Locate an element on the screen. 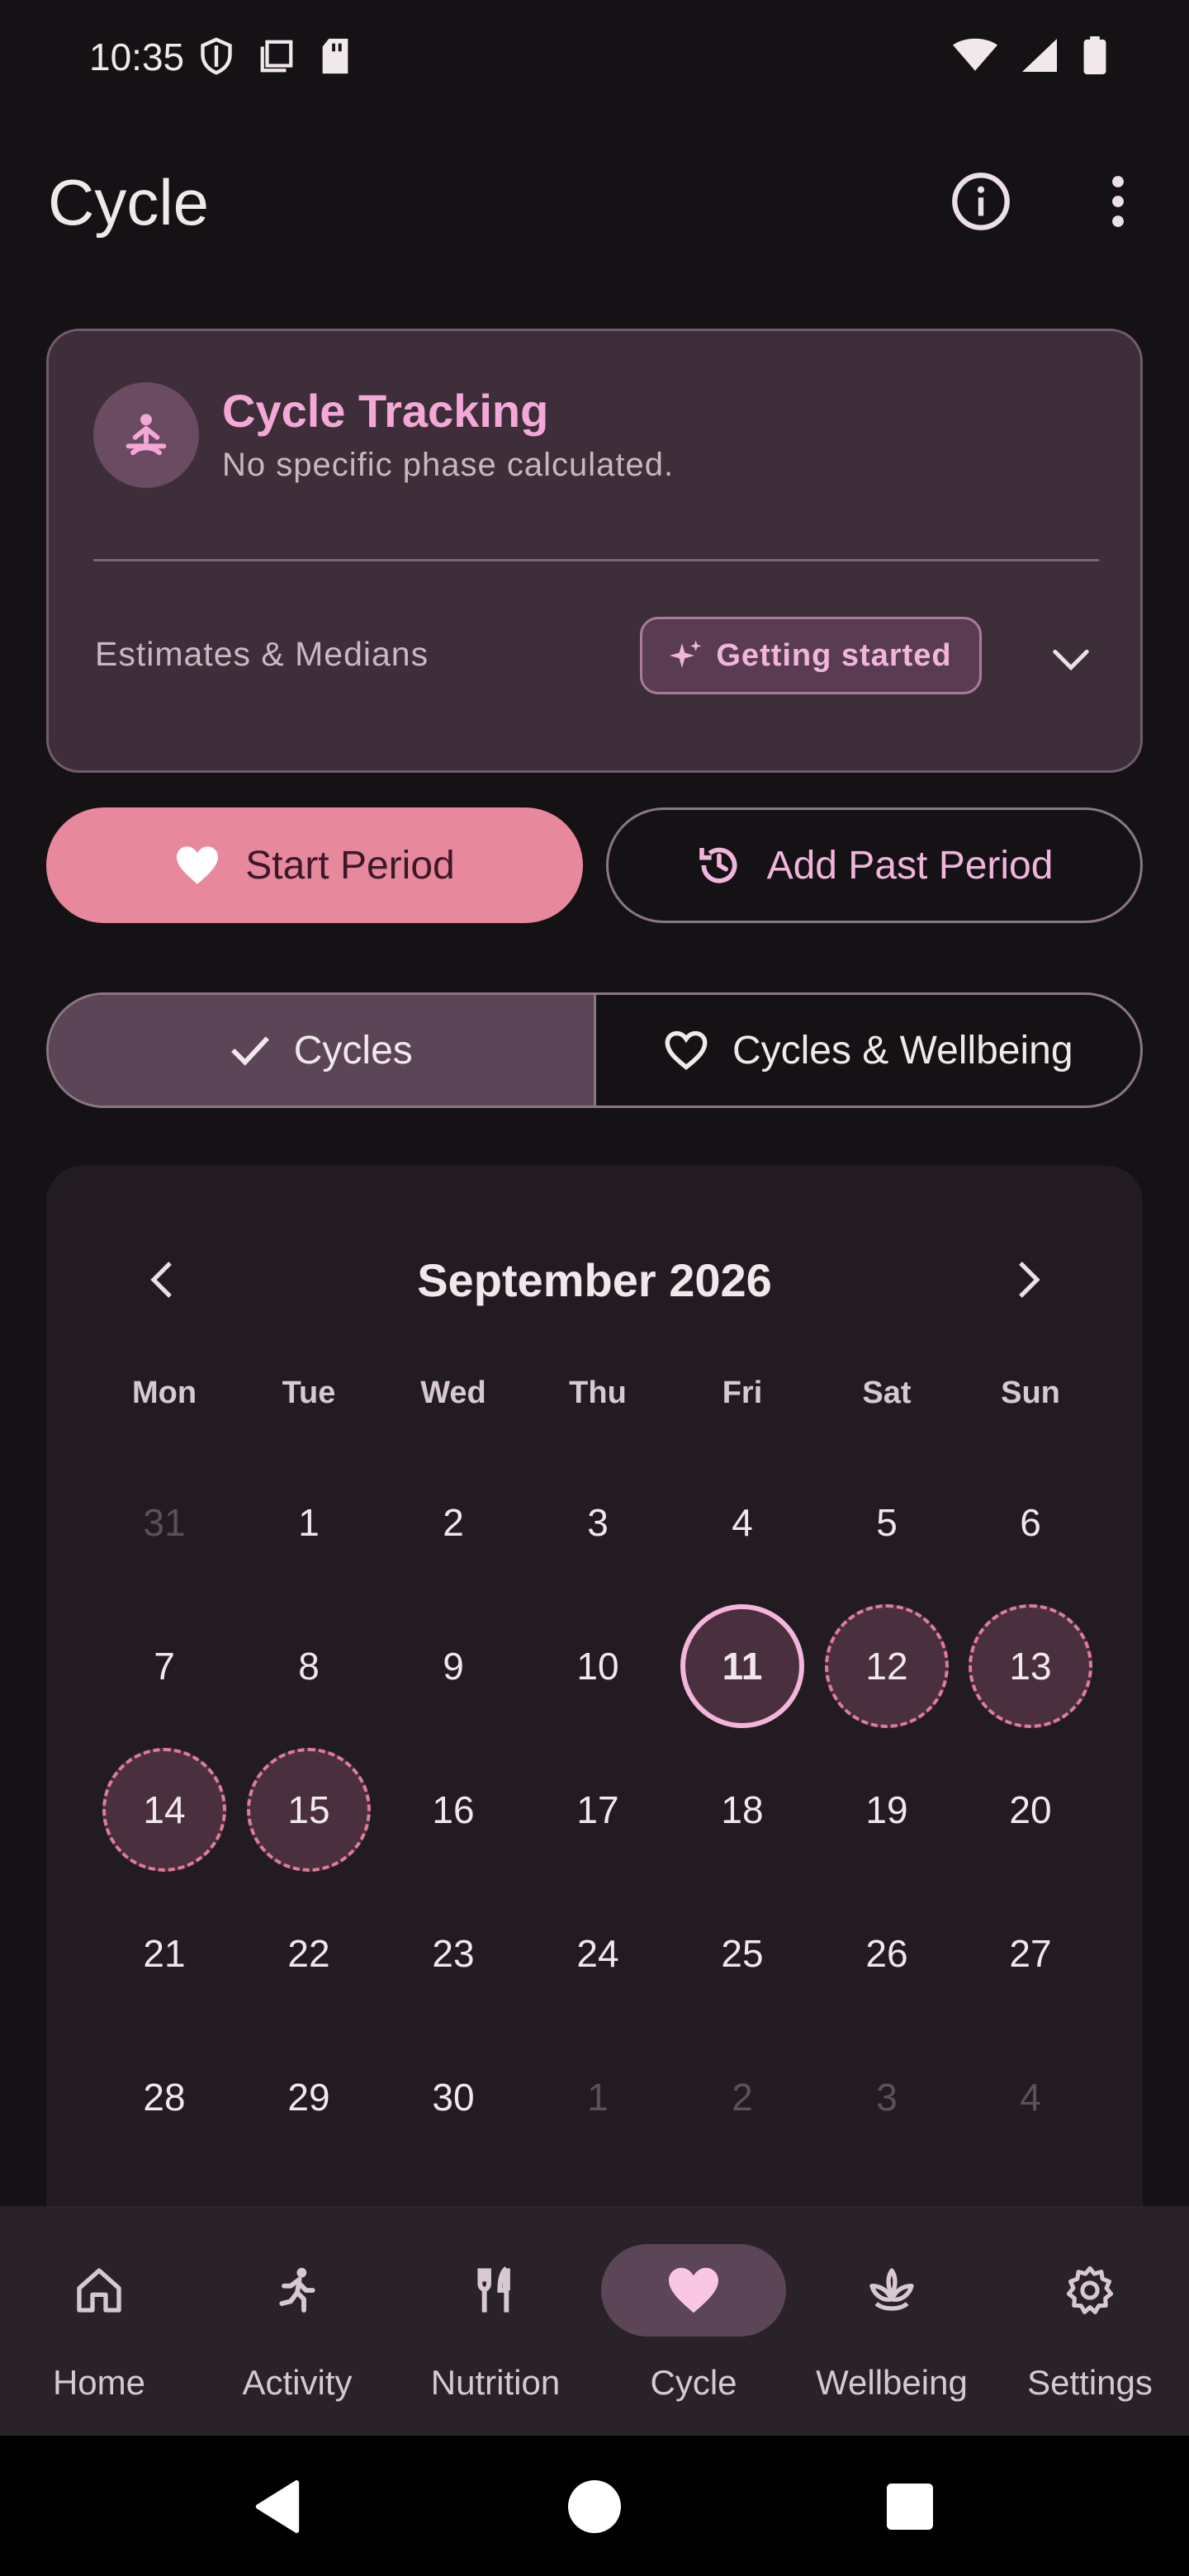 The width and height of the screenshot is (1189, 2576). calendar-day: 20 is located at coordinates (1030, 1810).